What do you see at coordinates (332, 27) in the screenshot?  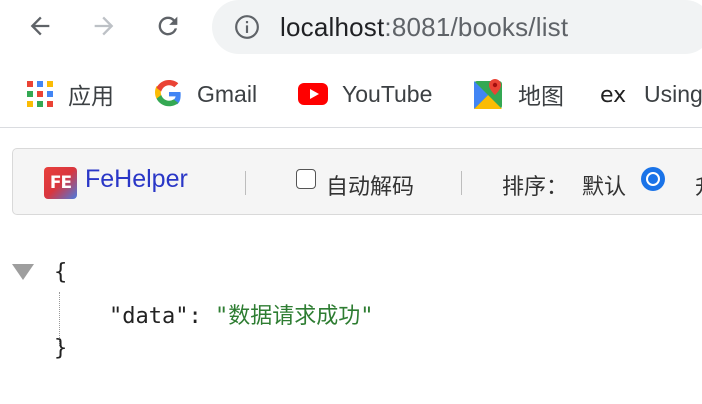 I see `url-host: localhost` at bounding box center [332, 27].